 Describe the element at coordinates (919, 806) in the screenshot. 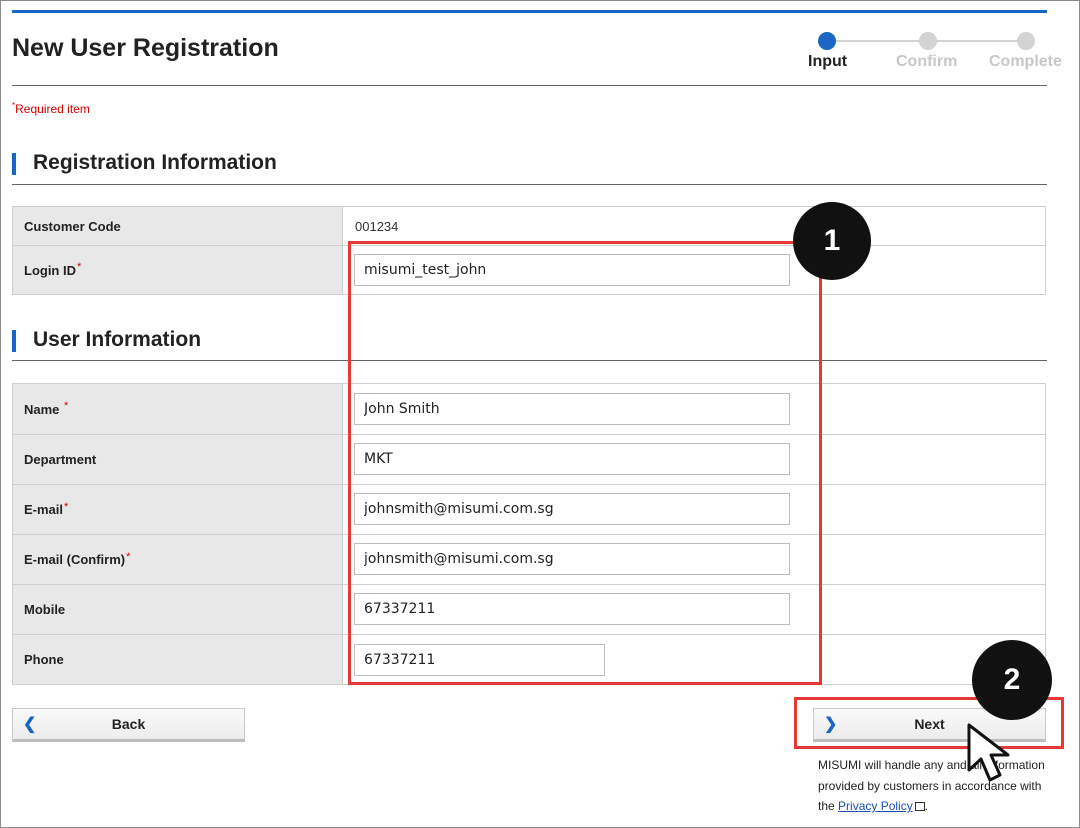

I see `external-link-icon` at that location.